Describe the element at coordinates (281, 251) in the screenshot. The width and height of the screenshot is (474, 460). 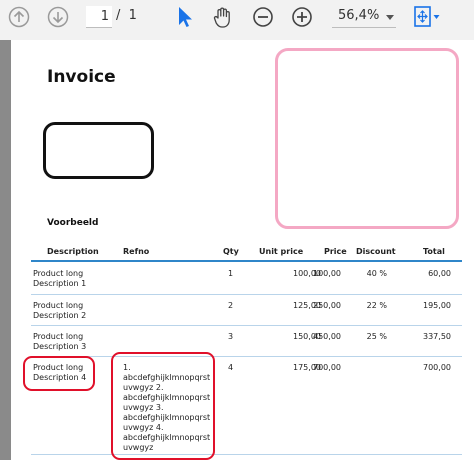
I see `column-header-unit-price: Unit price` at that location.